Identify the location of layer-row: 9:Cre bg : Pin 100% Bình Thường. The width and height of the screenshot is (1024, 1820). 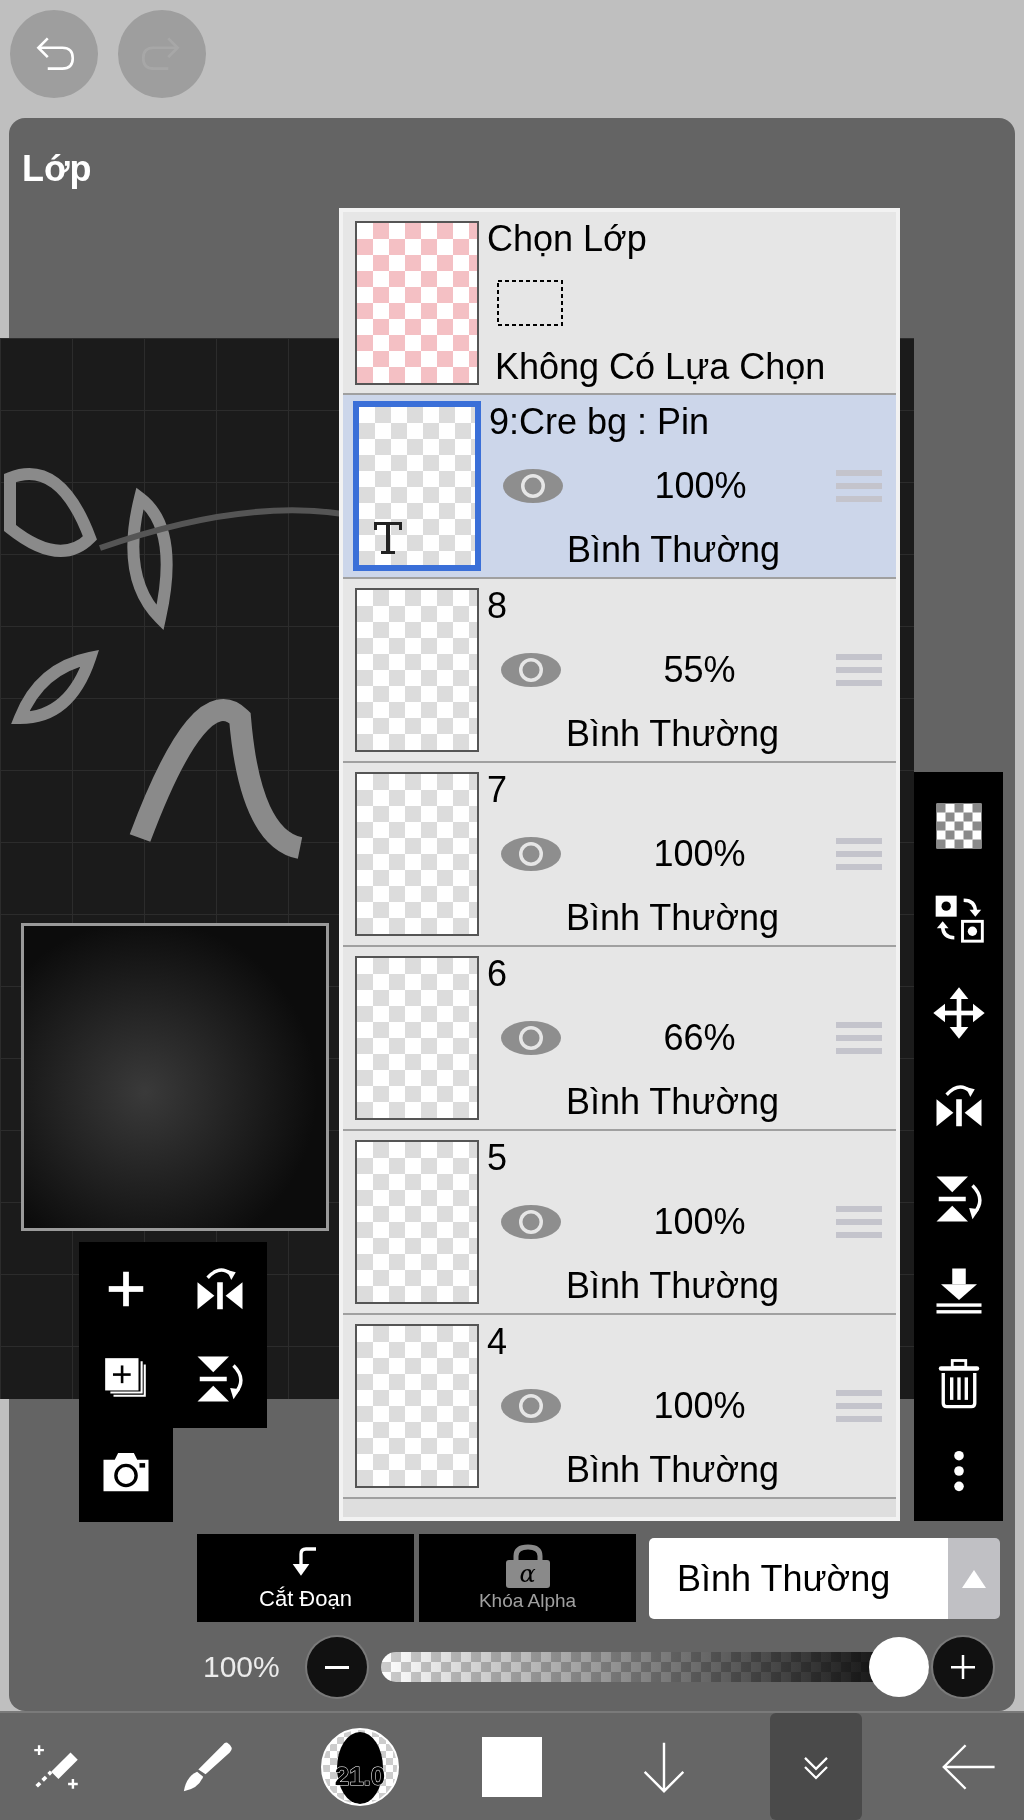
(619, 487).